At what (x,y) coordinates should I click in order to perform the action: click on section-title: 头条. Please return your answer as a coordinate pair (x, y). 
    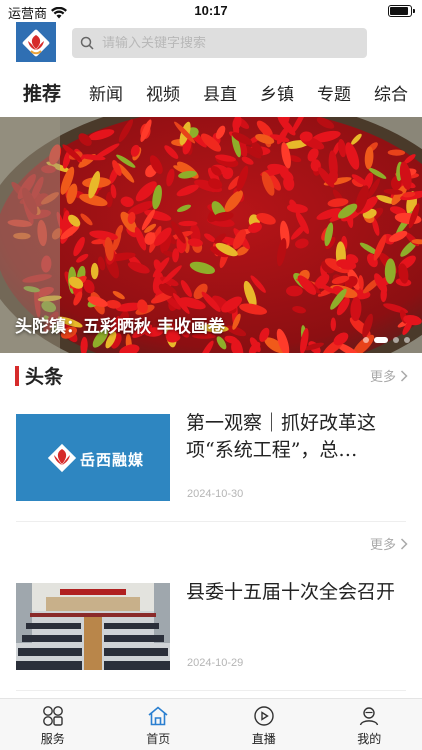
    Looking at the image, I should click on (44, 377).